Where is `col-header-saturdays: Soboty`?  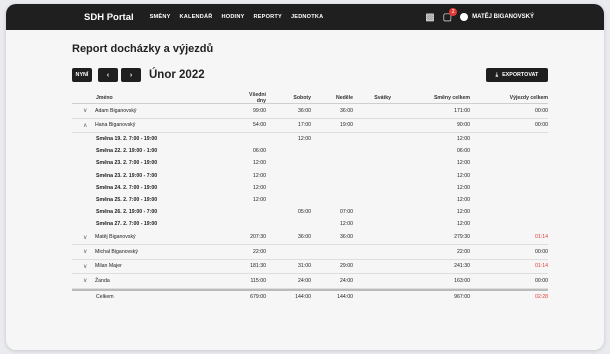 col-header-saturdays: Soboty is located at coordinates (288, 98).